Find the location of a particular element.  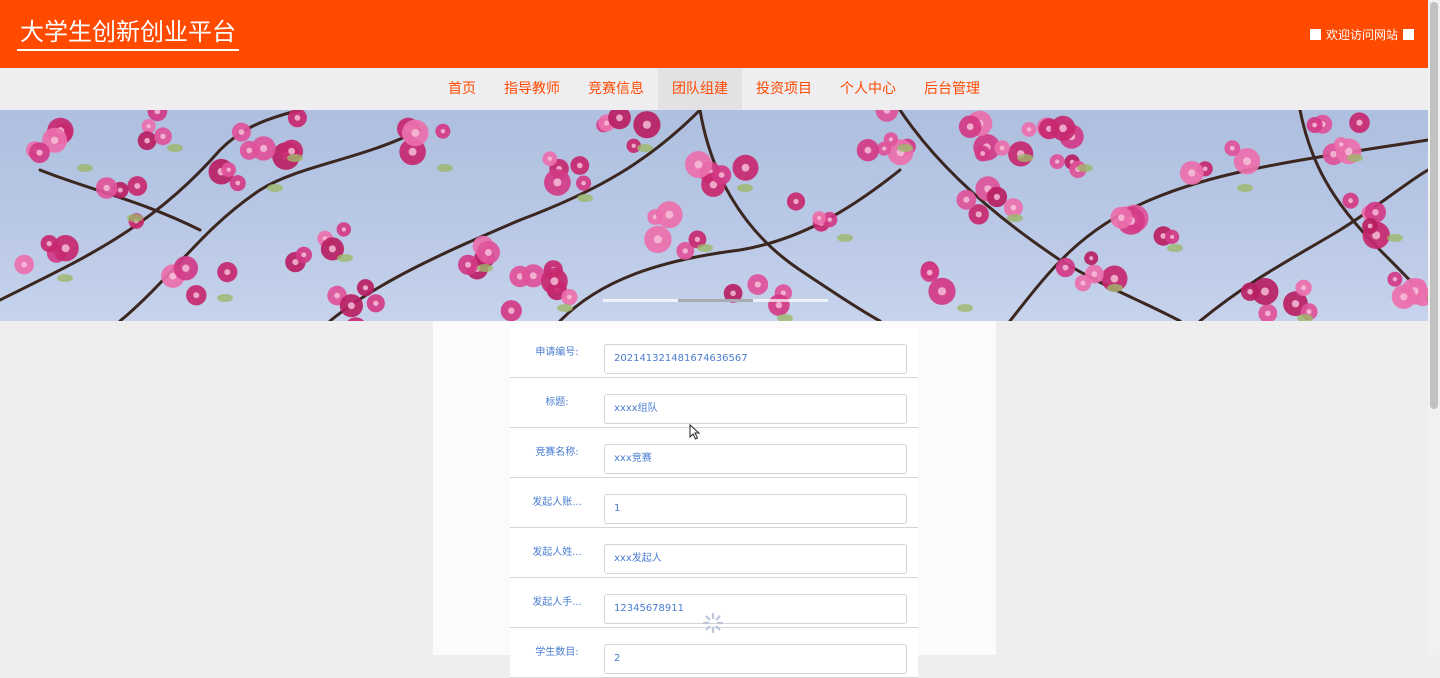

spinner-icon is located at coordinates (713, 623).